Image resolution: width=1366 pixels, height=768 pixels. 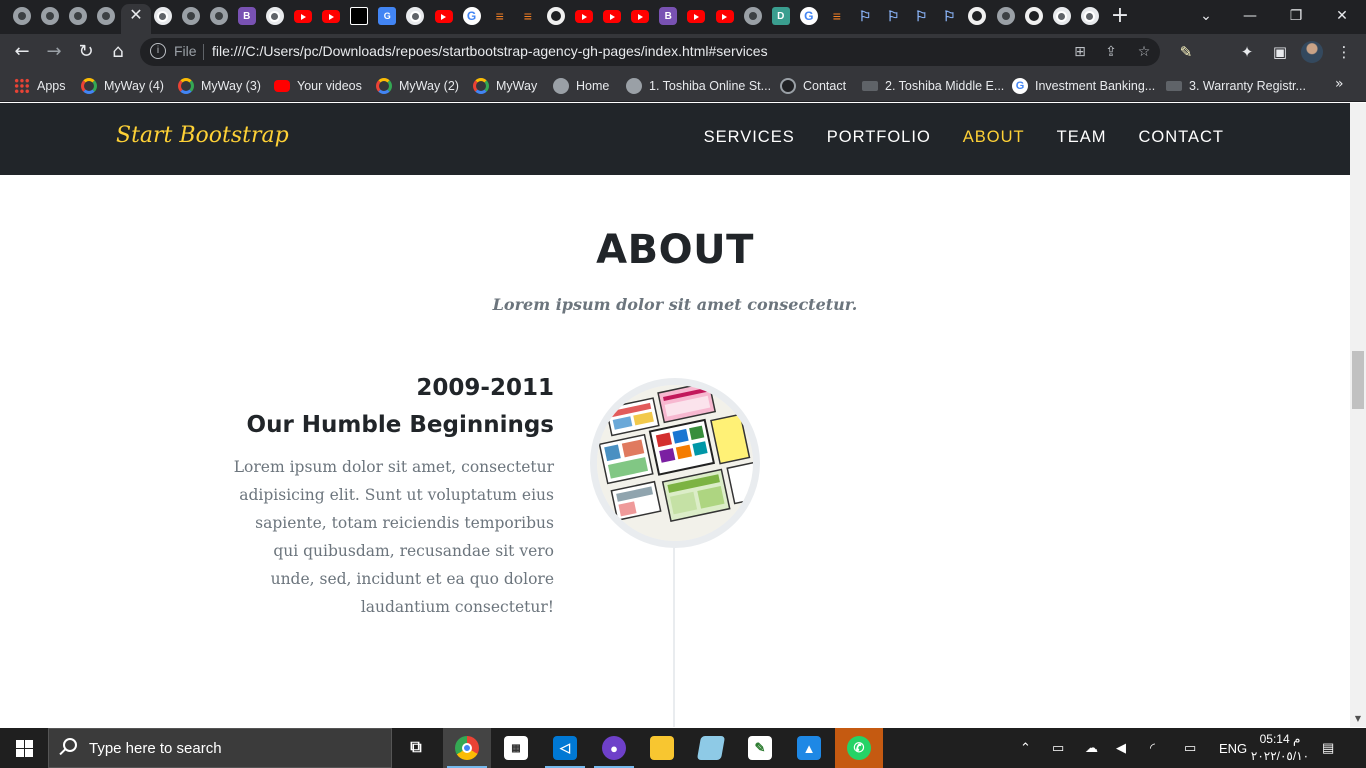 What do you see at coordinates (1111, 52) in the screenshot?
I see `share-icon: ⇪` at bounding box center [1111, 52].